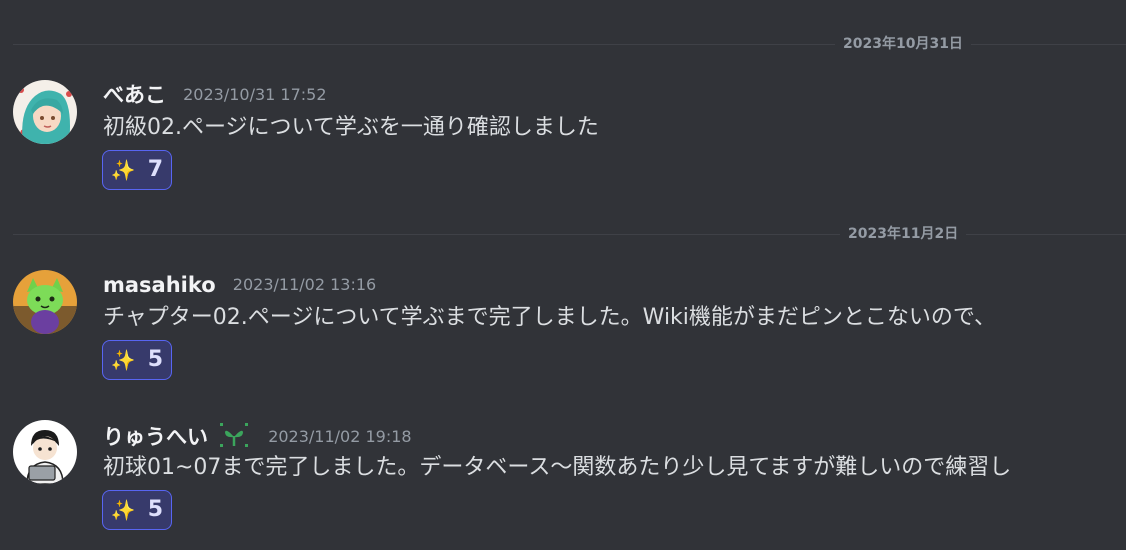 This screenshot has height=550, width=1126. What do you see at coordinates (304, 285) in the screenshot?
I see `timestamp: 2023/11/02 13:16` at bounding box center [304, 285].